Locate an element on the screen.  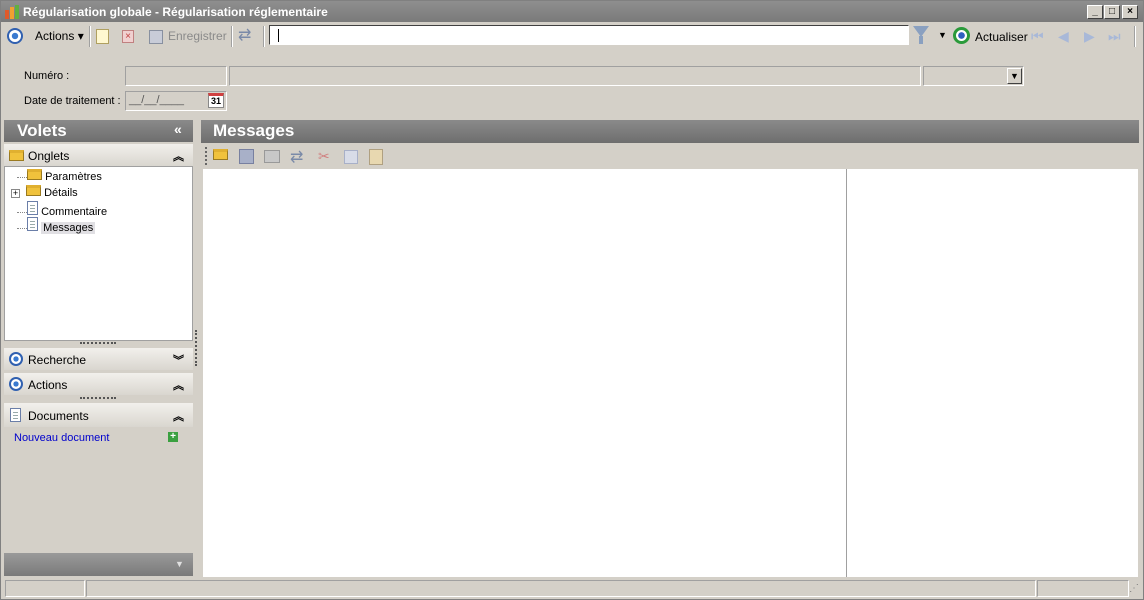
minimize-button: _ is located at coordinates (1095, 12).